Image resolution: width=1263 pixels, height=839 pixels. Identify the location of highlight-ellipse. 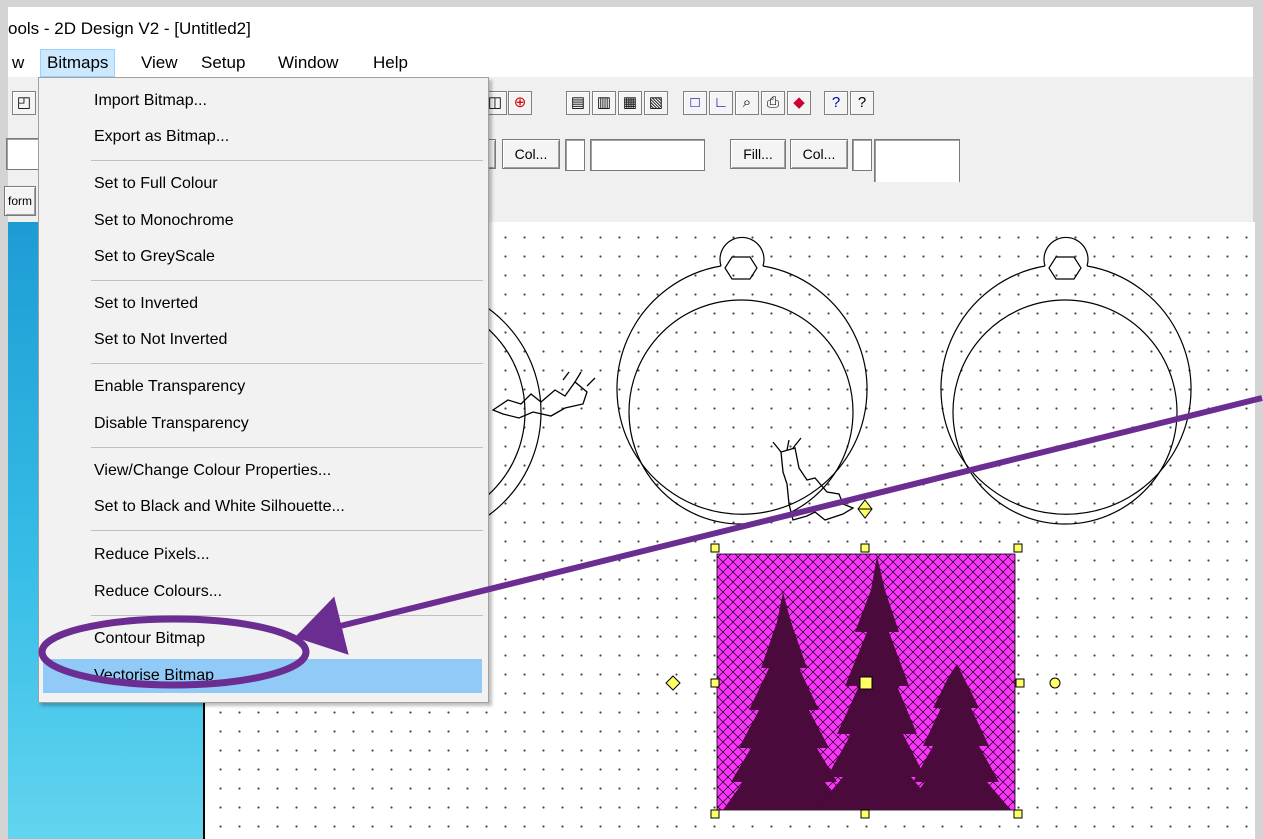
(174, 652).